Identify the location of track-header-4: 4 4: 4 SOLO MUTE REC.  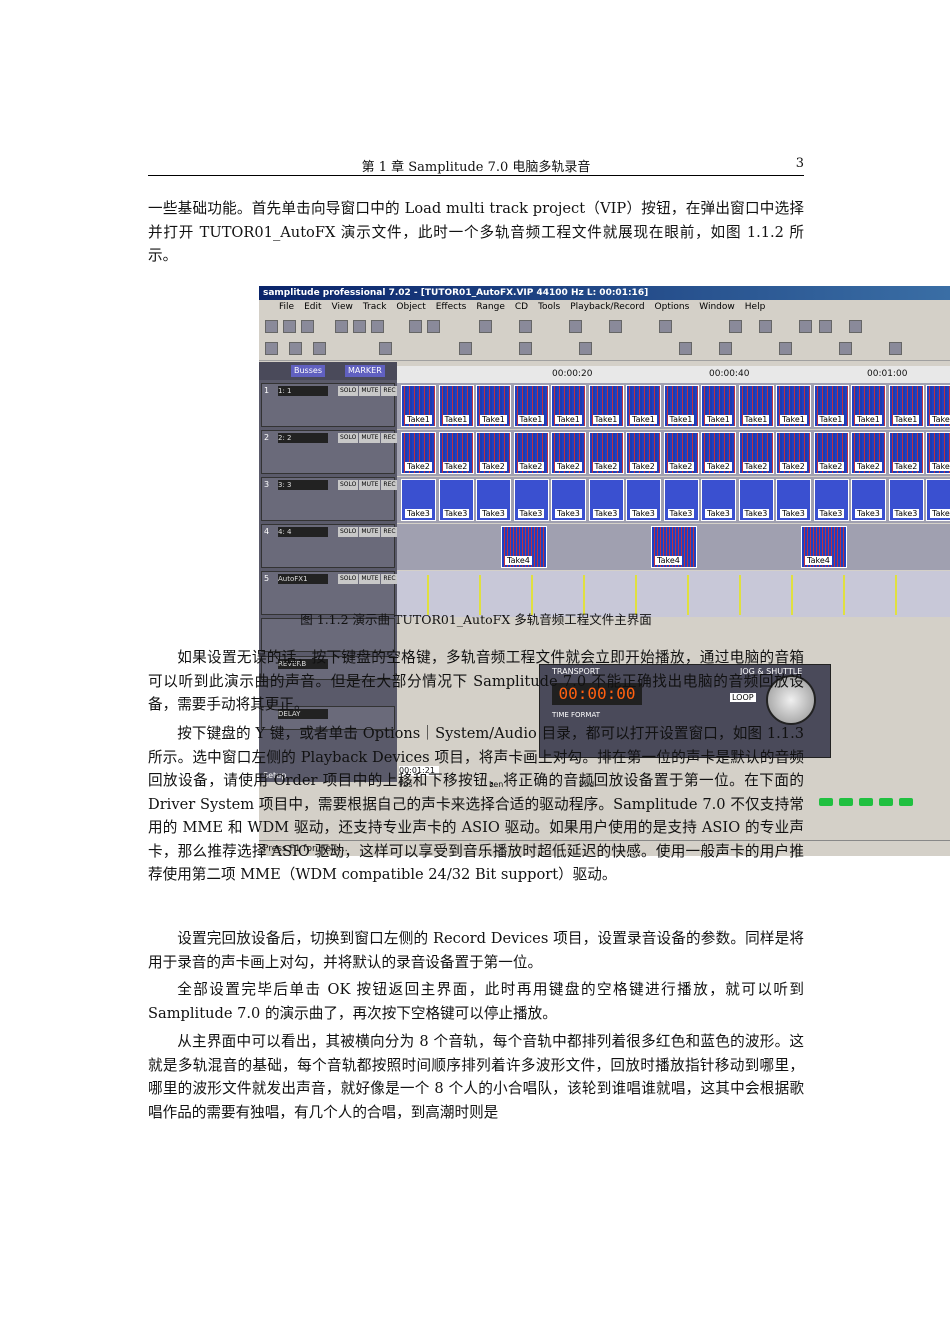
(329, 546).